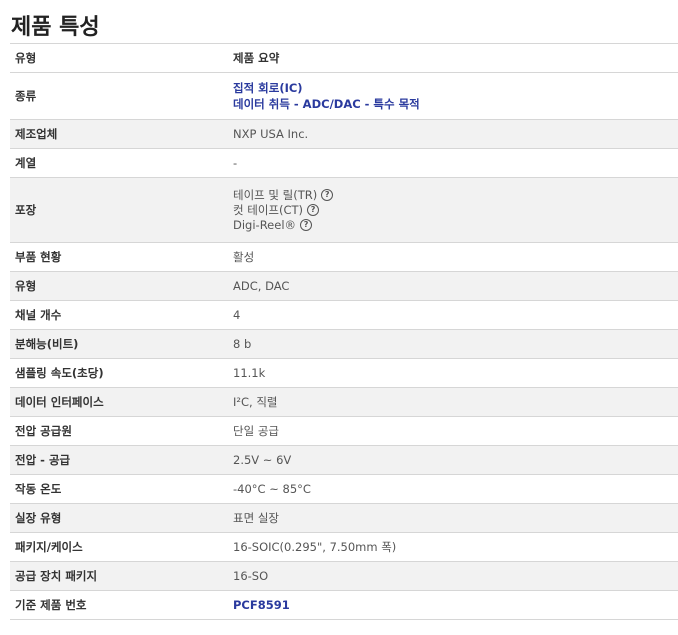 The width and height of the screenshot is (678, 635). I want to click on row-value: I²C, 직렬, so click(255, 402).